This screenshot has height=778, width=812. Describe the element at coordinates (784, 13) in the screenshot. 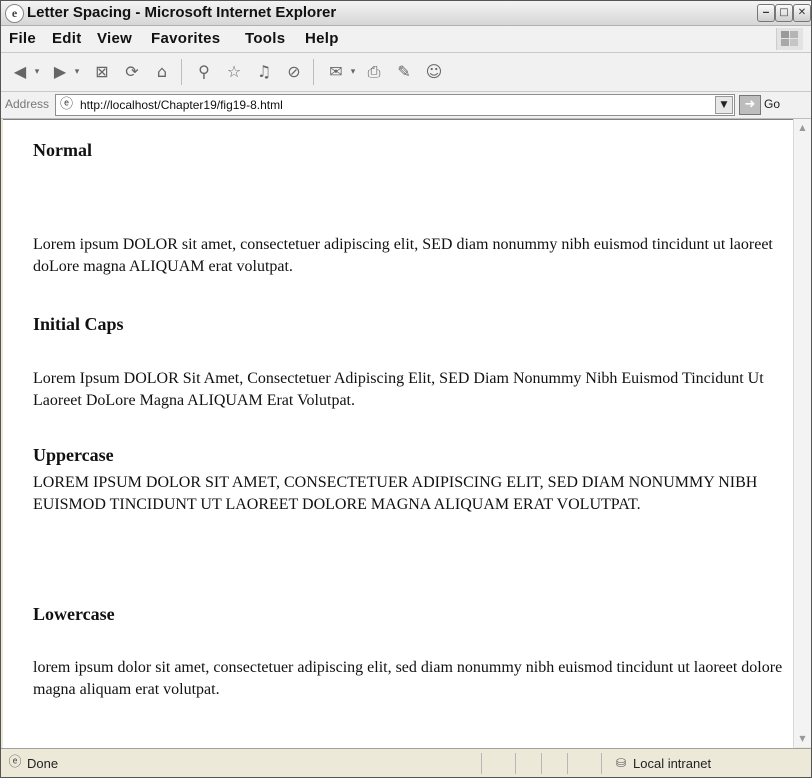

I see `maximize-button: □` at that location.